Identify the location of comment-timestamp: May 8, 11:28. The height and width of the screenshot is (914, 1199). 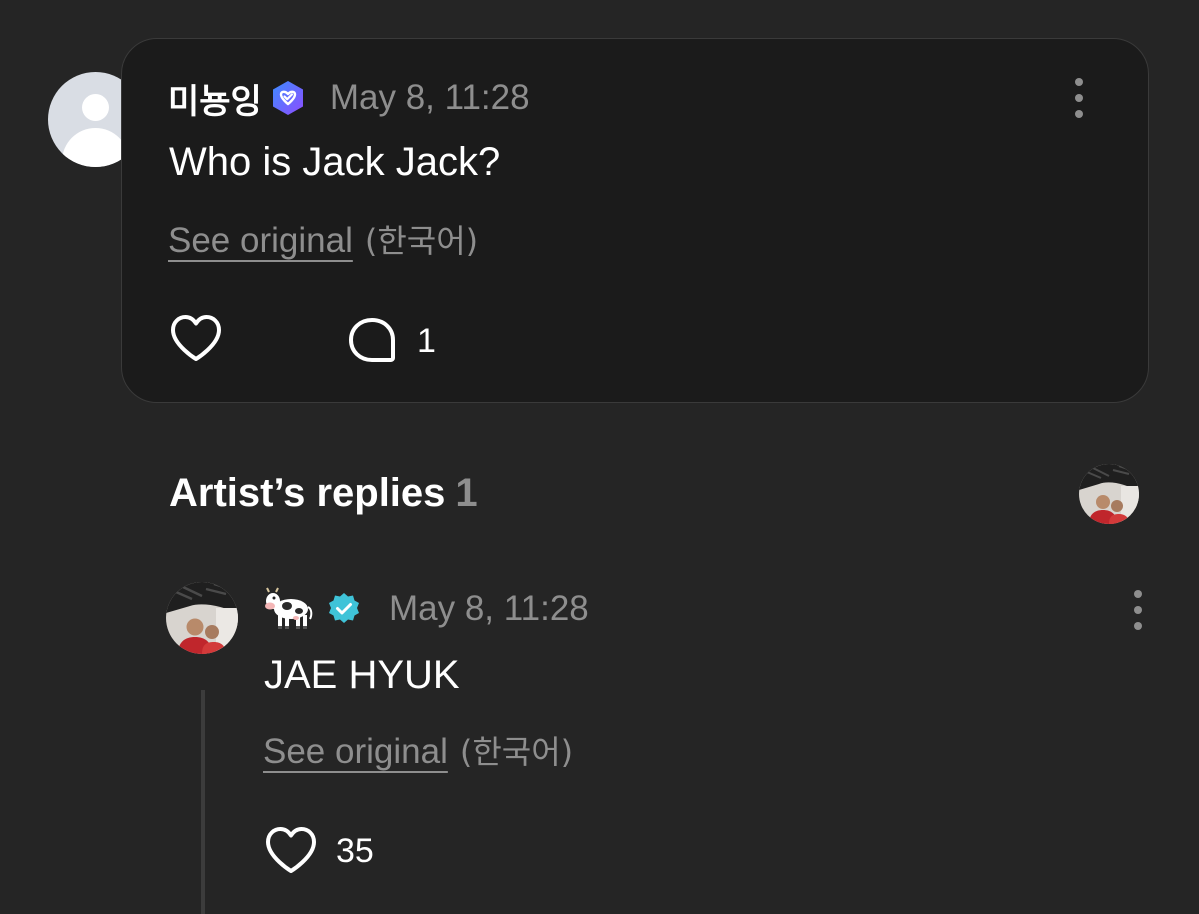
(429, 97).